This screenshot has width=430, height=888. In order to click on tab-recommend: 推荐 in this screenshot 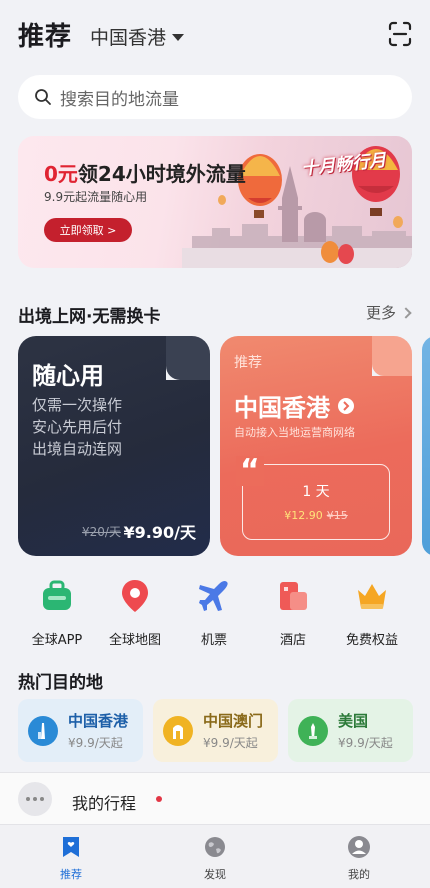, I will do `click(71, 858)`.